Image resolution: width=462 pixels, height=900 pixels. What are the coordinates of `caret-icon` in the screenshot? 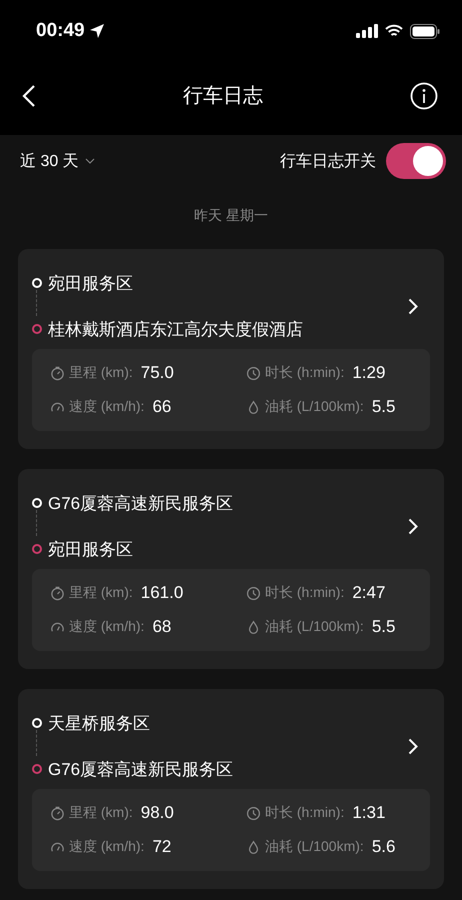 It's located at (89, 161).